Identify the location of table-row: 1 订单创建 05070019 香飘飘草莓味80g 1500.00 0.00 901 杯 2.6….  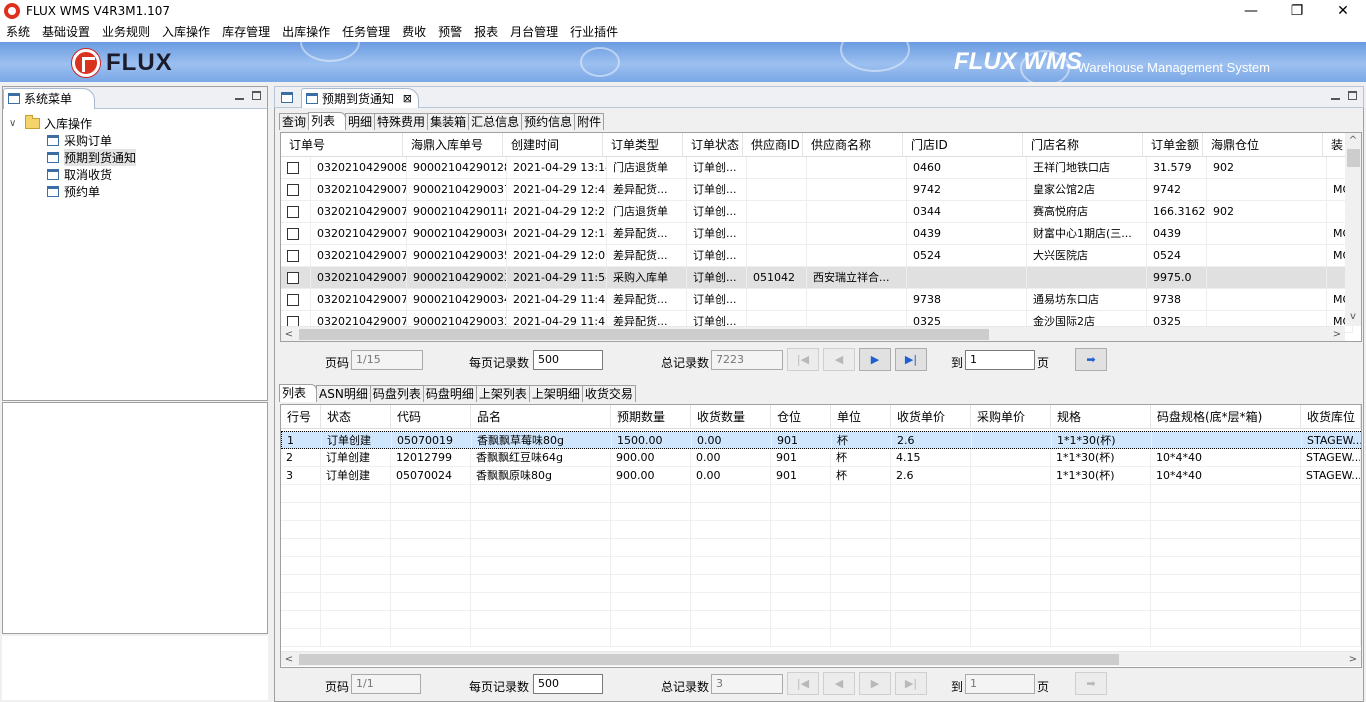
(821, 440).